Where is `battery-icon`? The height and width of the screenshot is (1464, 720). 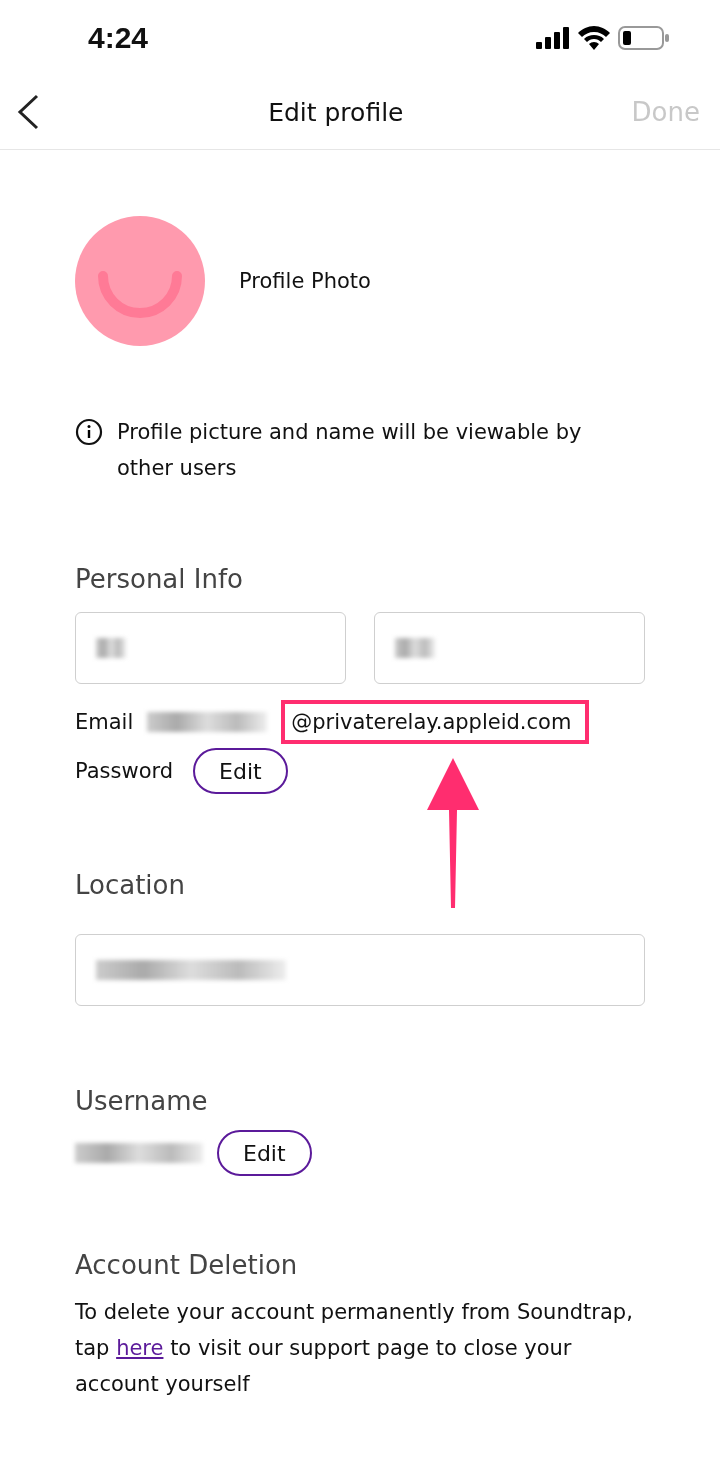 battery-icon is located at coordinates (644, 37).